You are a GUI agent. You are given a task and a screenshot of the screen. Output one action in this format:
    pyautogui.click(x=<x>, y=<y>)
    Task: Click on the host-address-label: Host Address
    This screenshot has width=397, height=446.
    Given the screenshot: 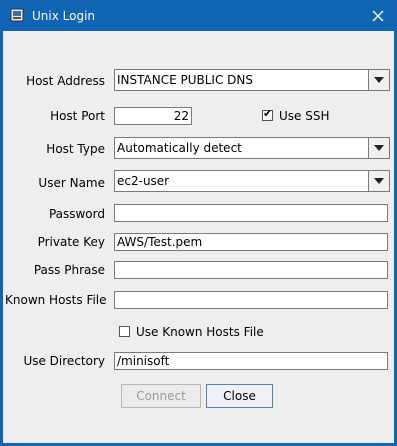 What is the action you would take?
    pyautogui.click(x=65, y=81)
    